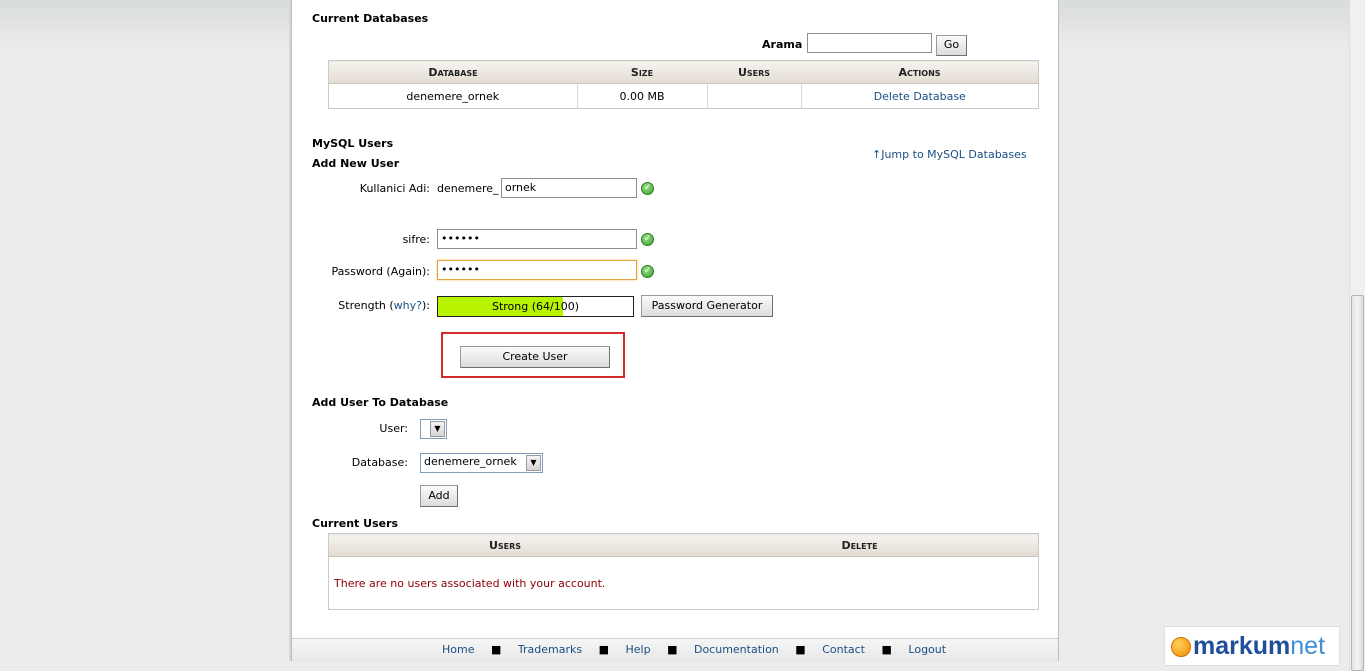 Image resolution: width=1365 pixels, height=671 pixels. What do you see at coordinates (393, 428) in the screenshot?
I see `user-select-label: User:` at bounding box center [393, 428].